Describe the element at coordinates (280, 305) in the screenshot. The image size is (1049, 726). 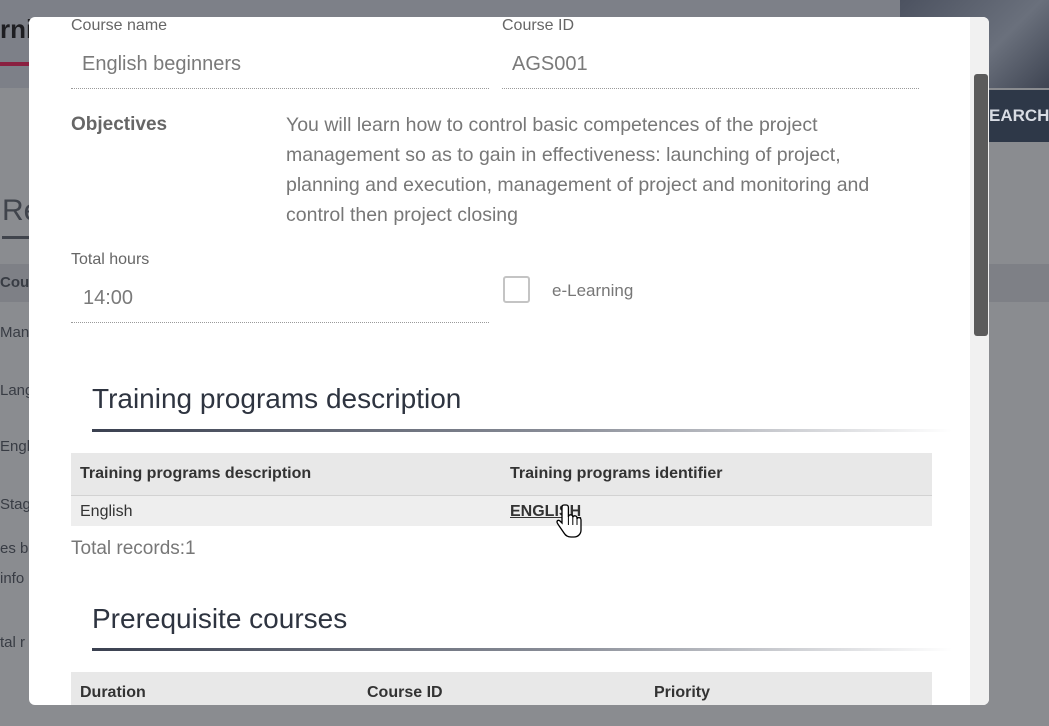
I see `total-hours-field: 14:00` at that location.